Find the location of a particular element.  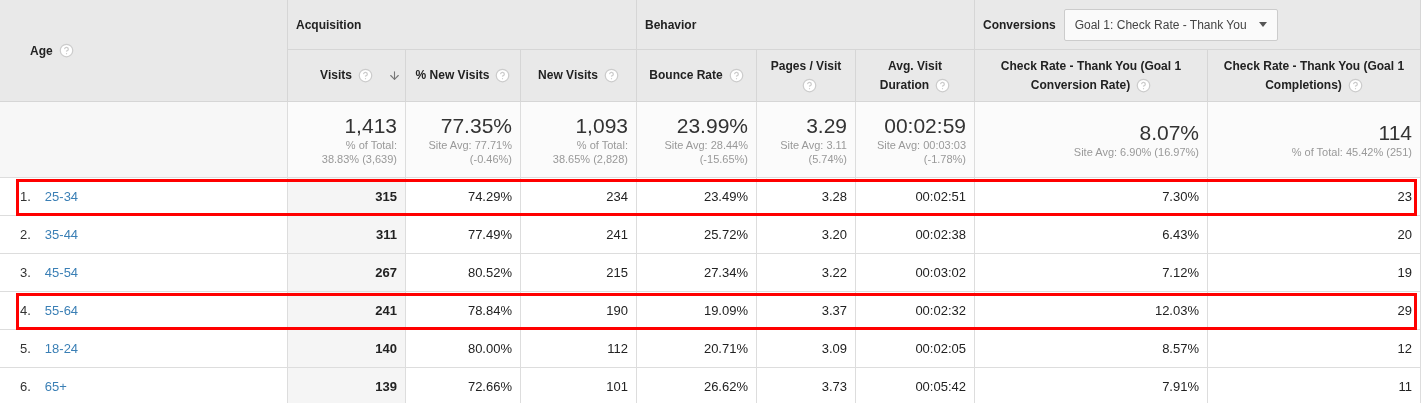

total-detail: (-0.46%) is located at coordinates (490, 158).